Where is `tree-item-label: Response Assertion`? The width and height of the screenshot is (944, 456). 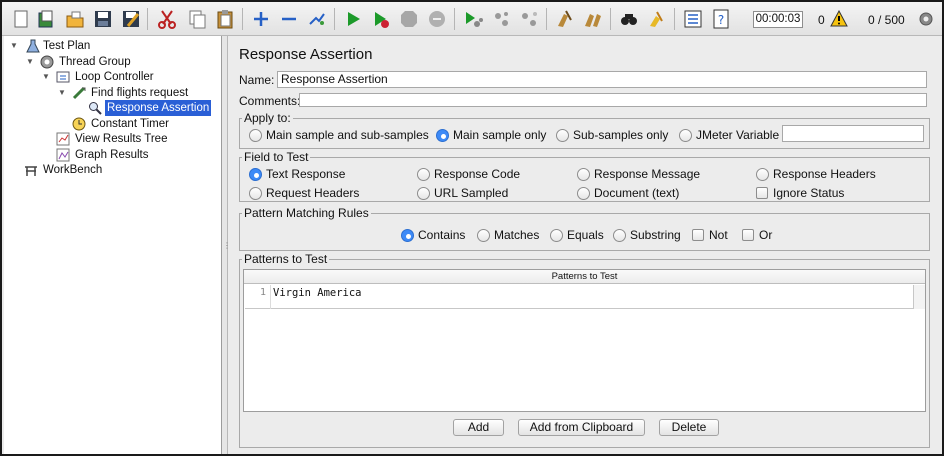
tree-item-label: Response Assertion is located at coordinates (158, 108).